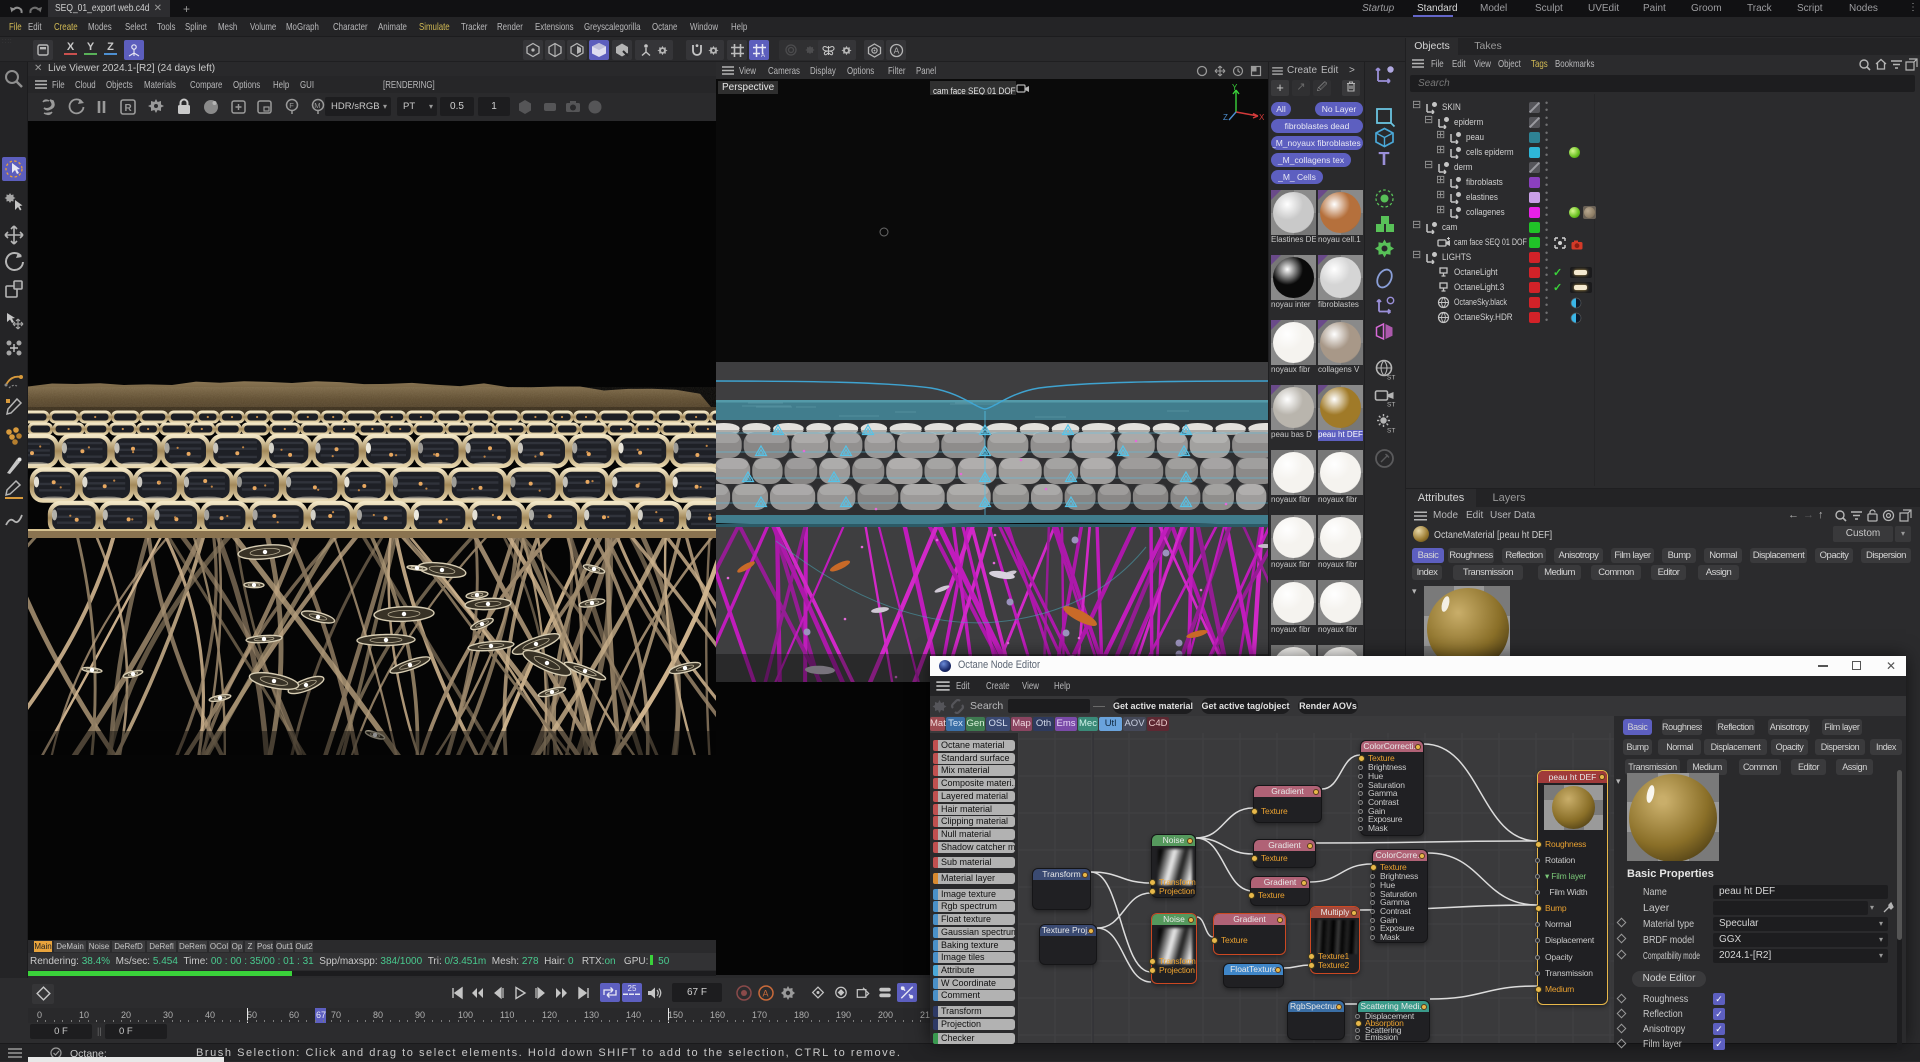  What do you see at coordinates (1384, 159) in the screenshot?
I see `svg-text: T` at bounding box center [1384, 159].